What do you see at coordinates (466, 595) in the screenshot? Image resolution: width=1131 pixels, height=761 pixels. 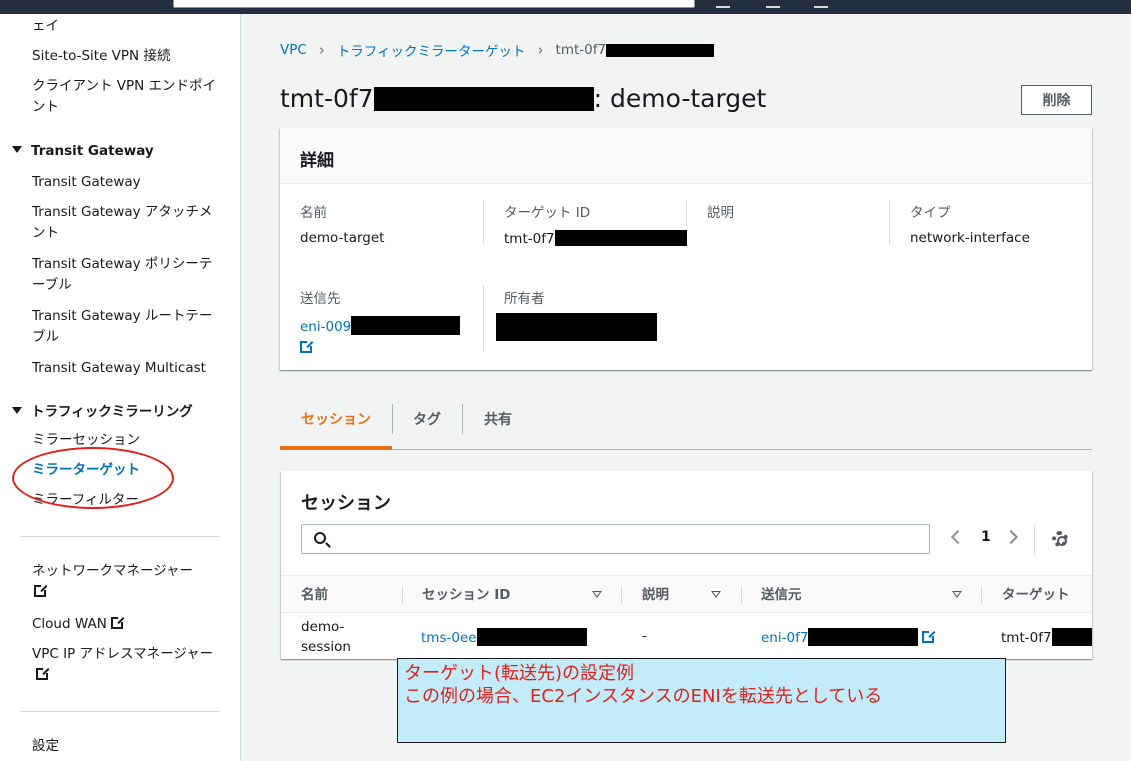 I see `column-header-session-id: セッション ID` at bounding box center [466, 595].